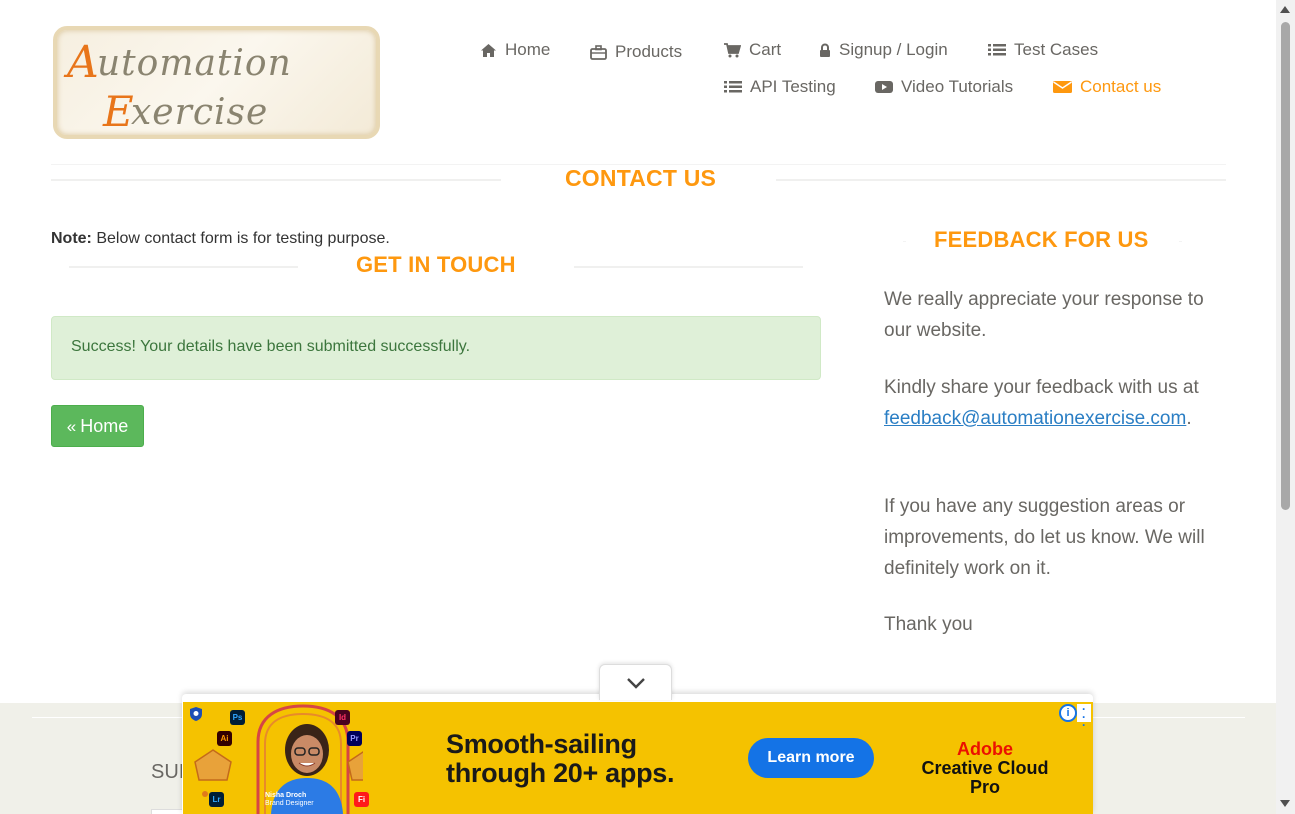 Image resolution: width=1295 pixels, height=814 pixels. I want to click on nav-signup-login: Signup / Login, so click(883, 50).